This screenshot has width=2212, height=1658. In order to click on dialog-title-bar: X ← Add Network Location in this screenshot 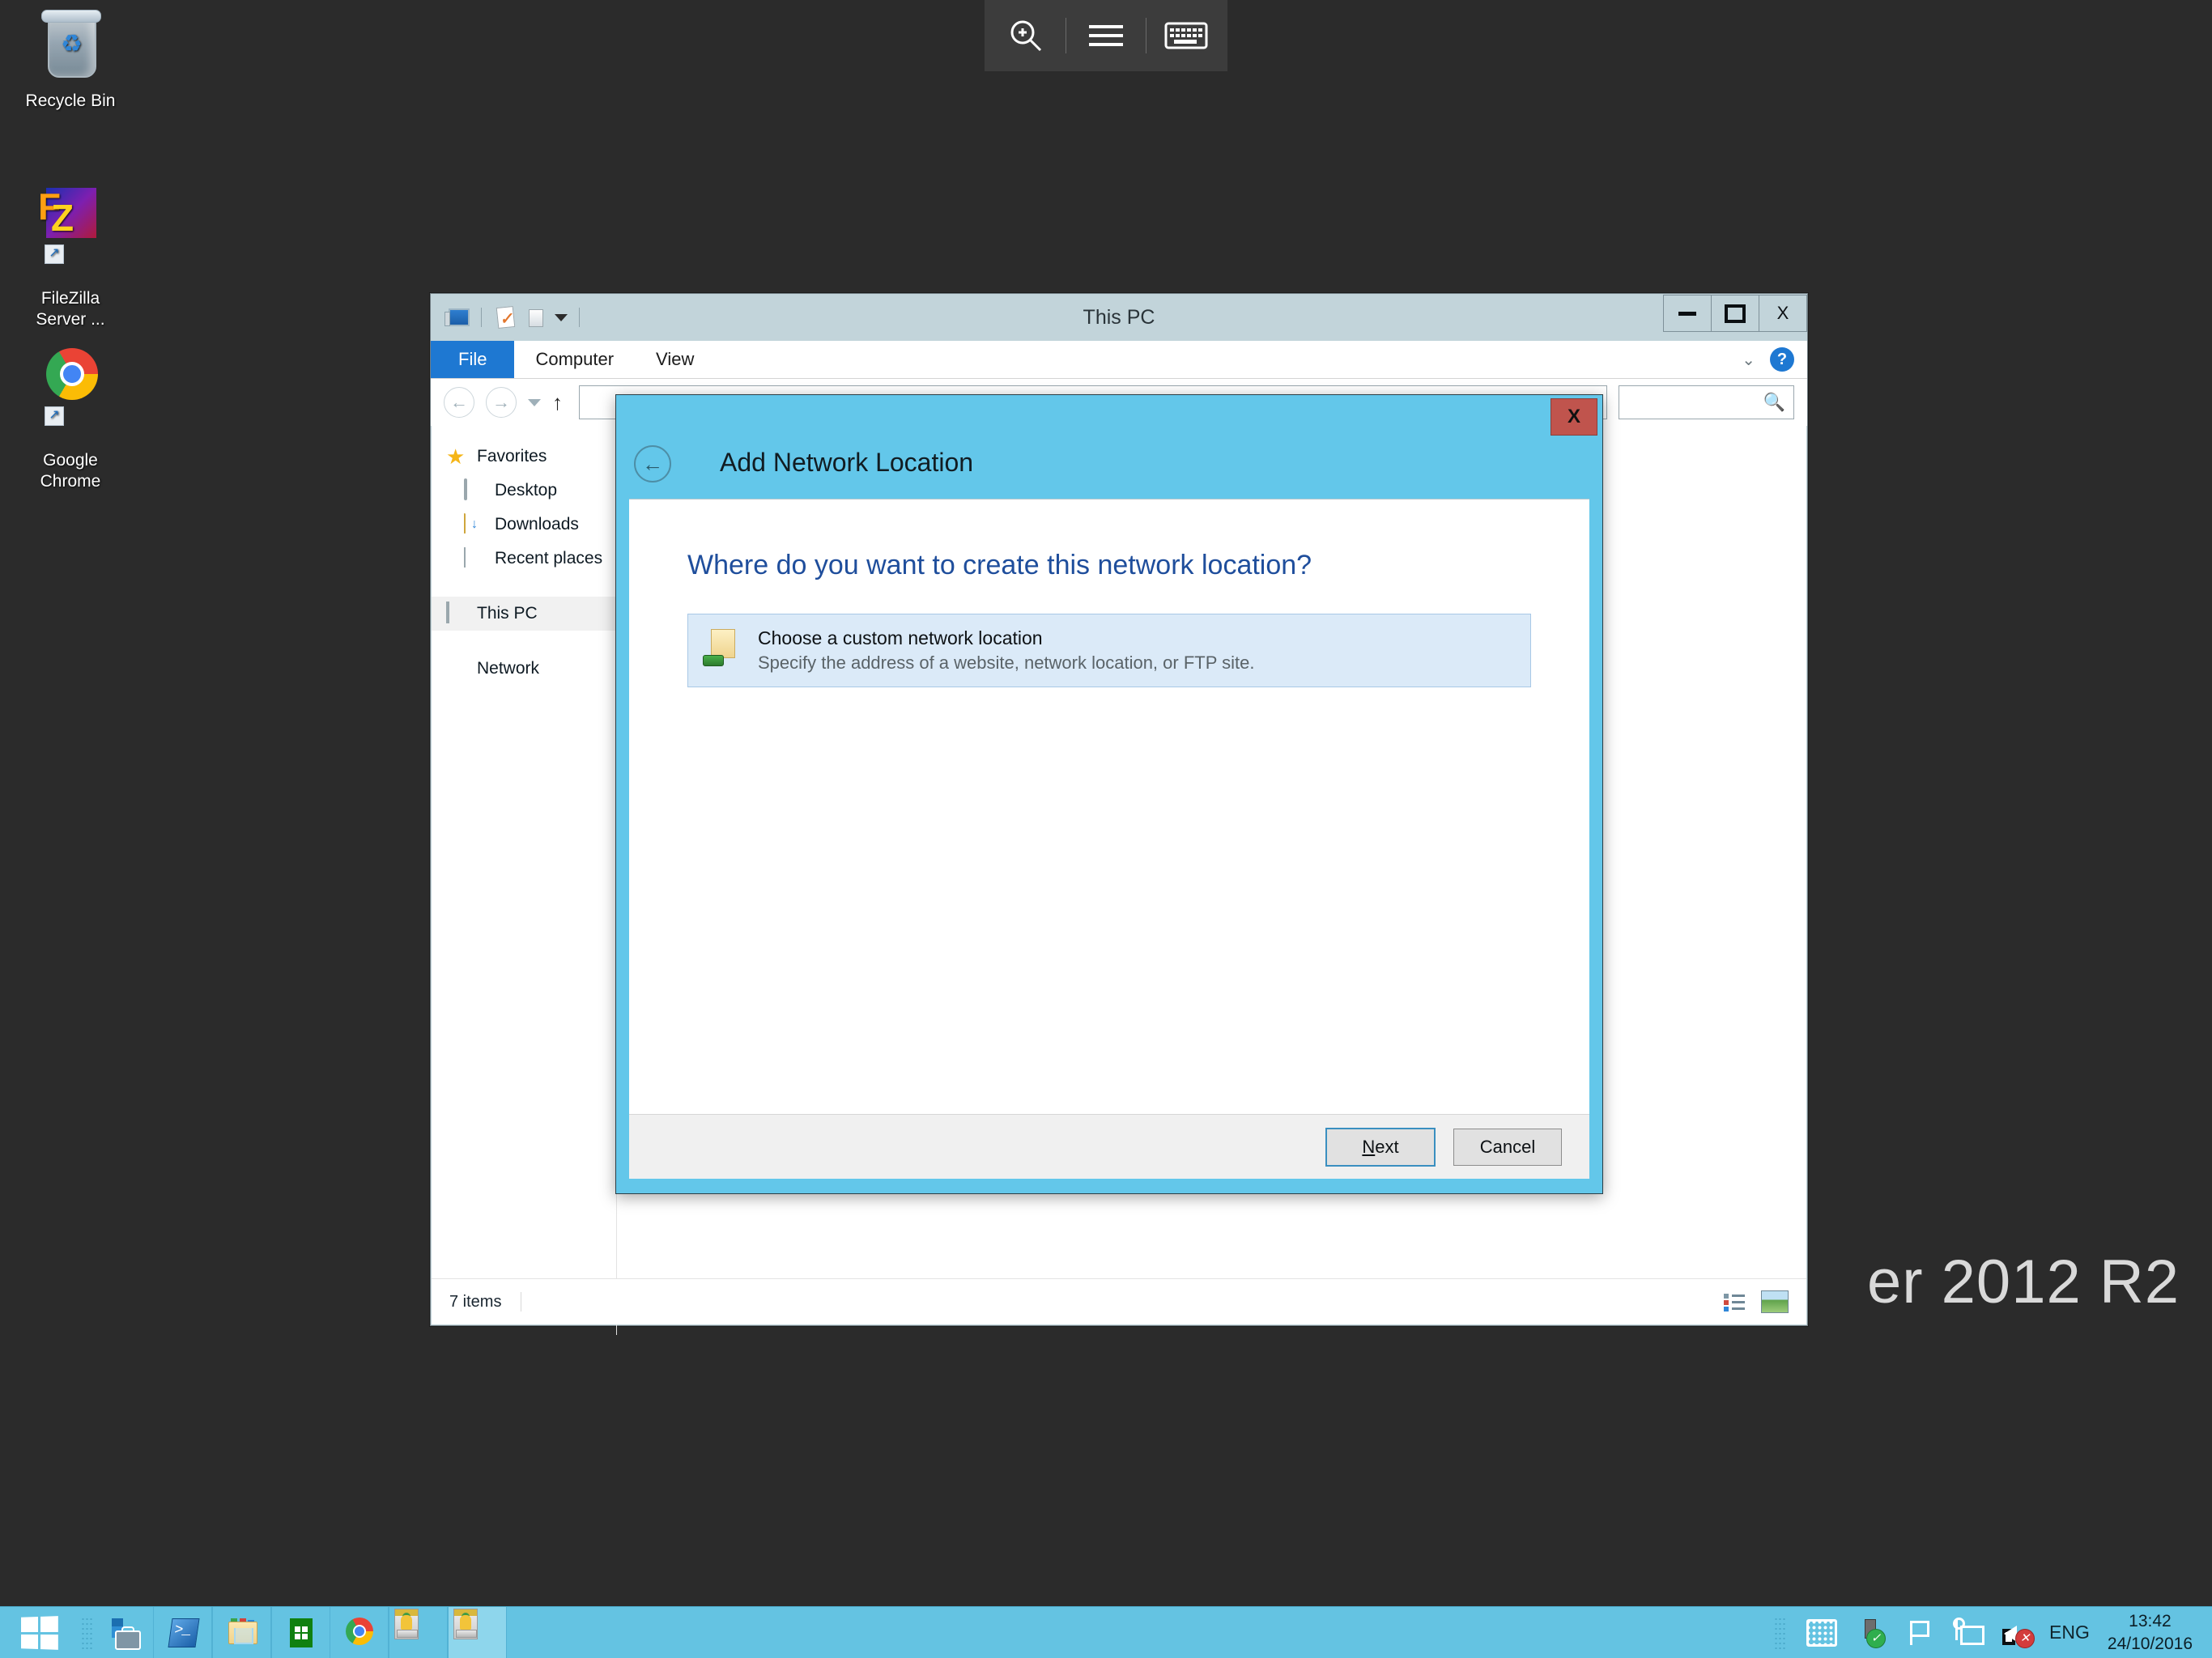, I will do `click(1109, 447)`.